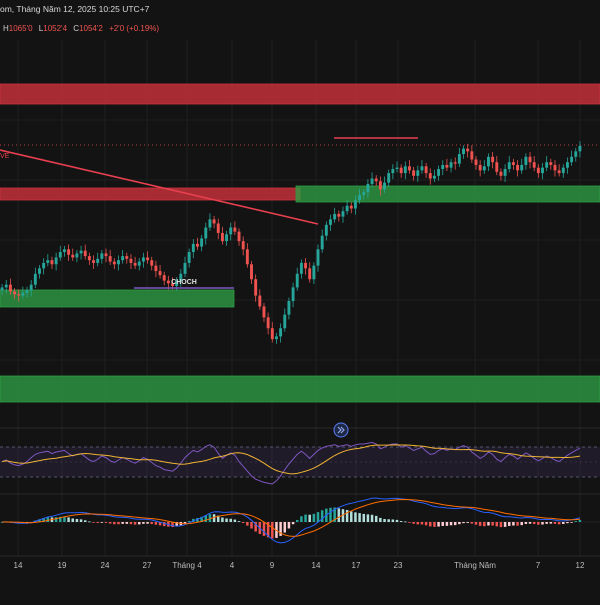 Image resolution: width=600 pixels, height=605 pixels. What do you see at coordinates (184, 282) in the screenshot?
I see `choch-label: CHOCH` at bounding box center [184, 282].